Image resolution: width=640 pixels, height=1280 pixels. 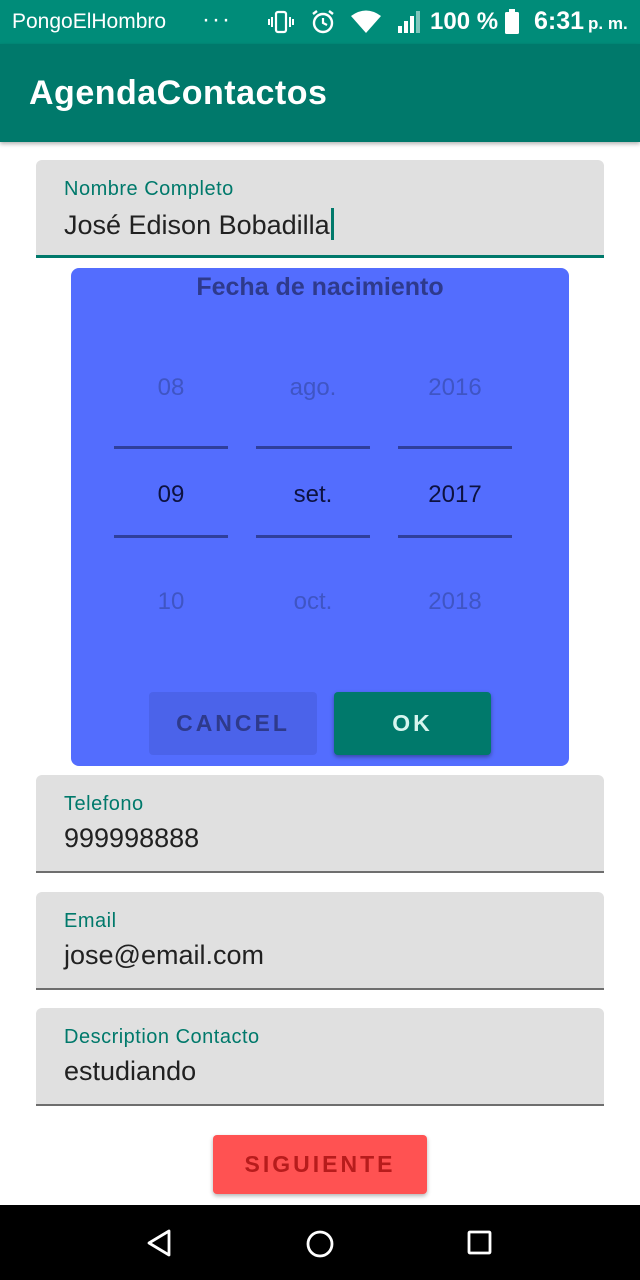 I want to click on descripcion-label: Description Contacto, so click(x=162, y=1037).